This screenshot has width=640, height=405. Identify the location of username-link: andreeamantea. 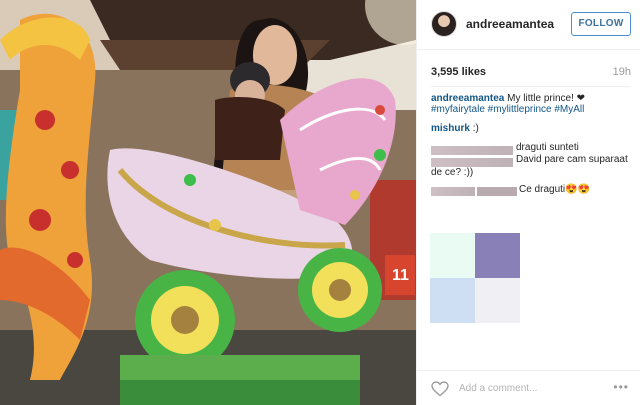
(510, 24).